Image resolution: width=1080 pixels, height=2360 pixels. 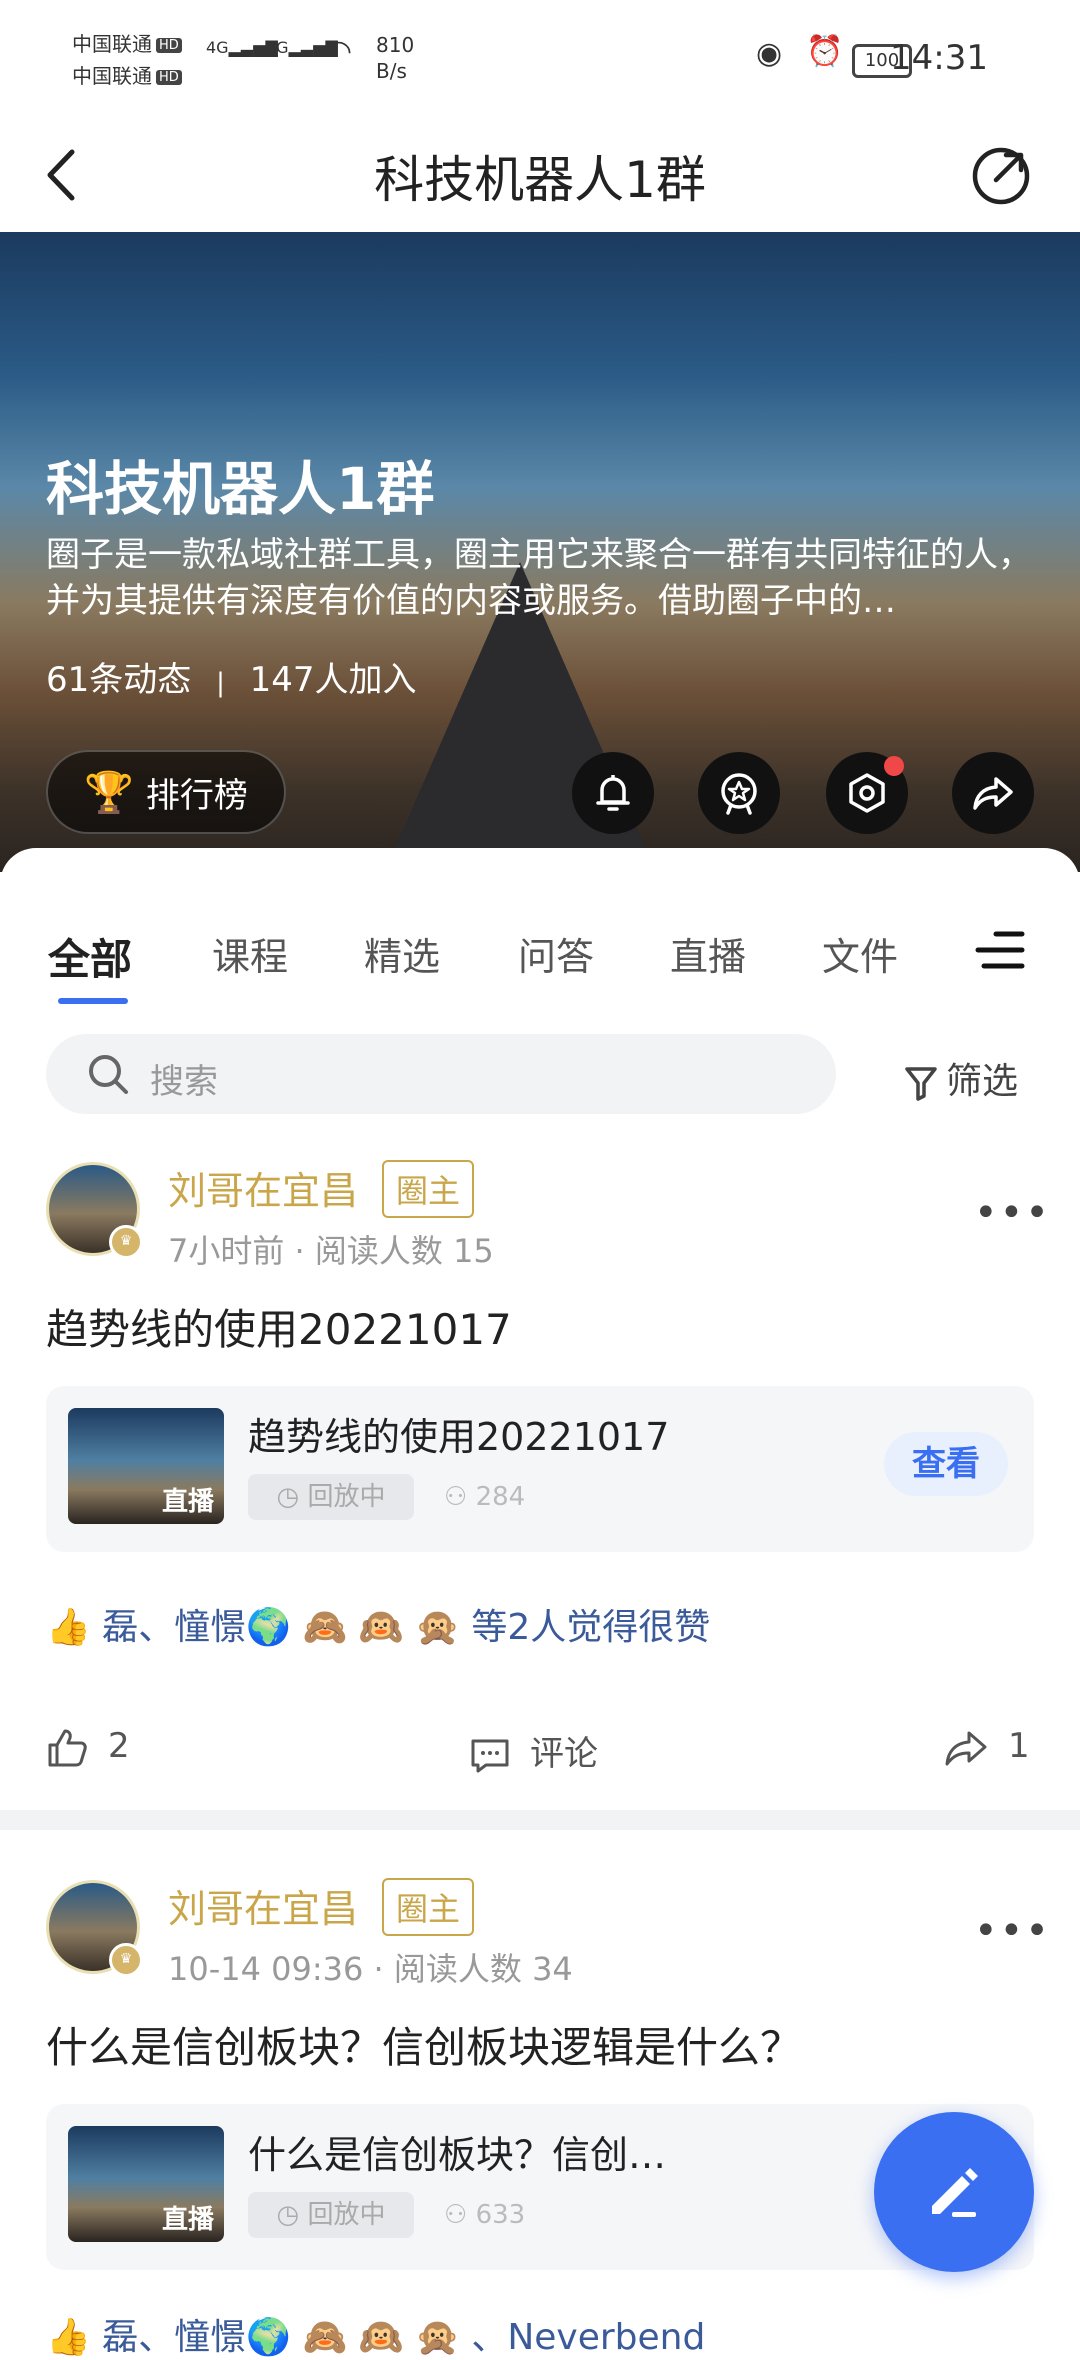 I want to click on share-button: 1, so click(x=987, y=1746).